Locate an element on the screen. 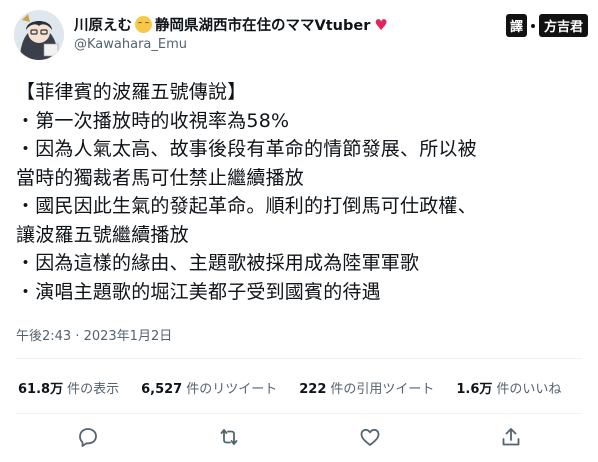 The image size is (598, 462). translator-name: 方吉君 is located at coordinates (563, 25).